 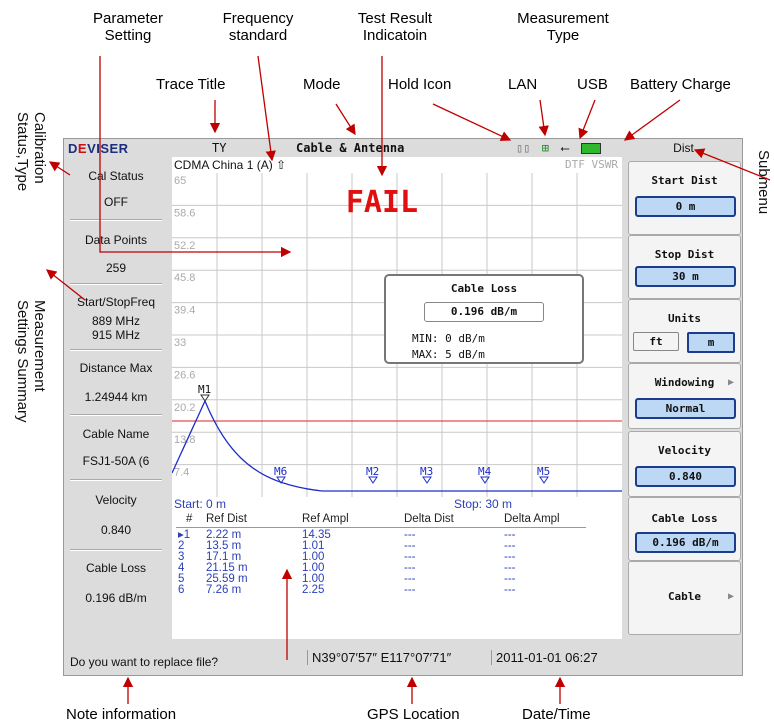 What do you see at coordinates (684, 464) in the screenshot?
I see `velocity-softkey: Velocity 0.840` at bounding box center [684, 464].